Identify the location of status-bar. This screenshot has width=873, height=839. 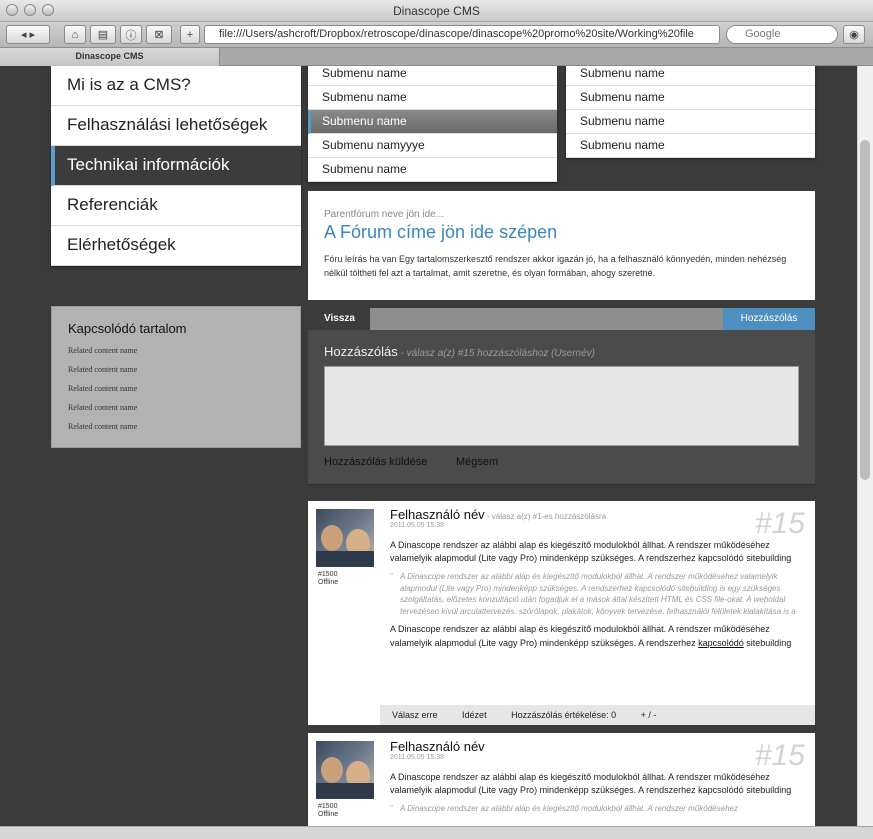
(436, 832).